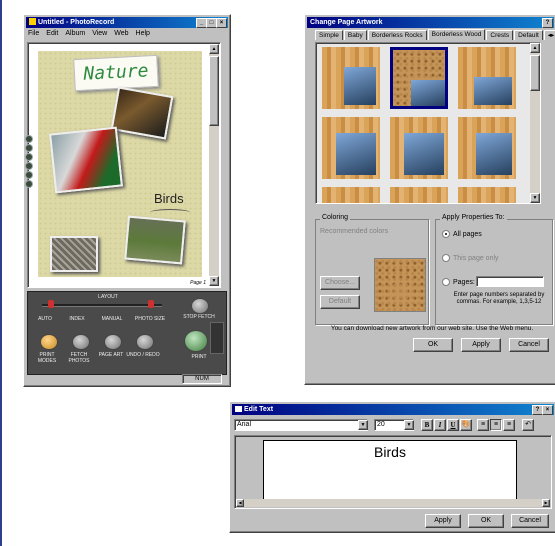 The width and height of the screenshot is (555, 546). Describe the element at coordinates (81, 342) in the screenshot. I see `fetch-photos-button` at that location.